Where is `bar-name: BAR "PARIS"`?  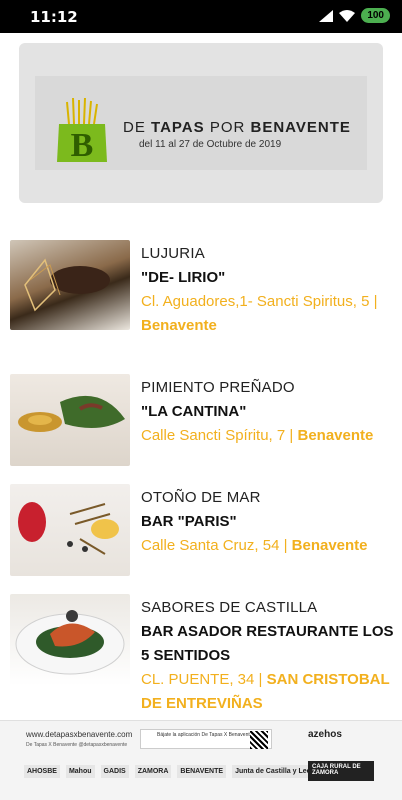
bar-name: BAR "PARIS" is located at coordinates (189, 521).